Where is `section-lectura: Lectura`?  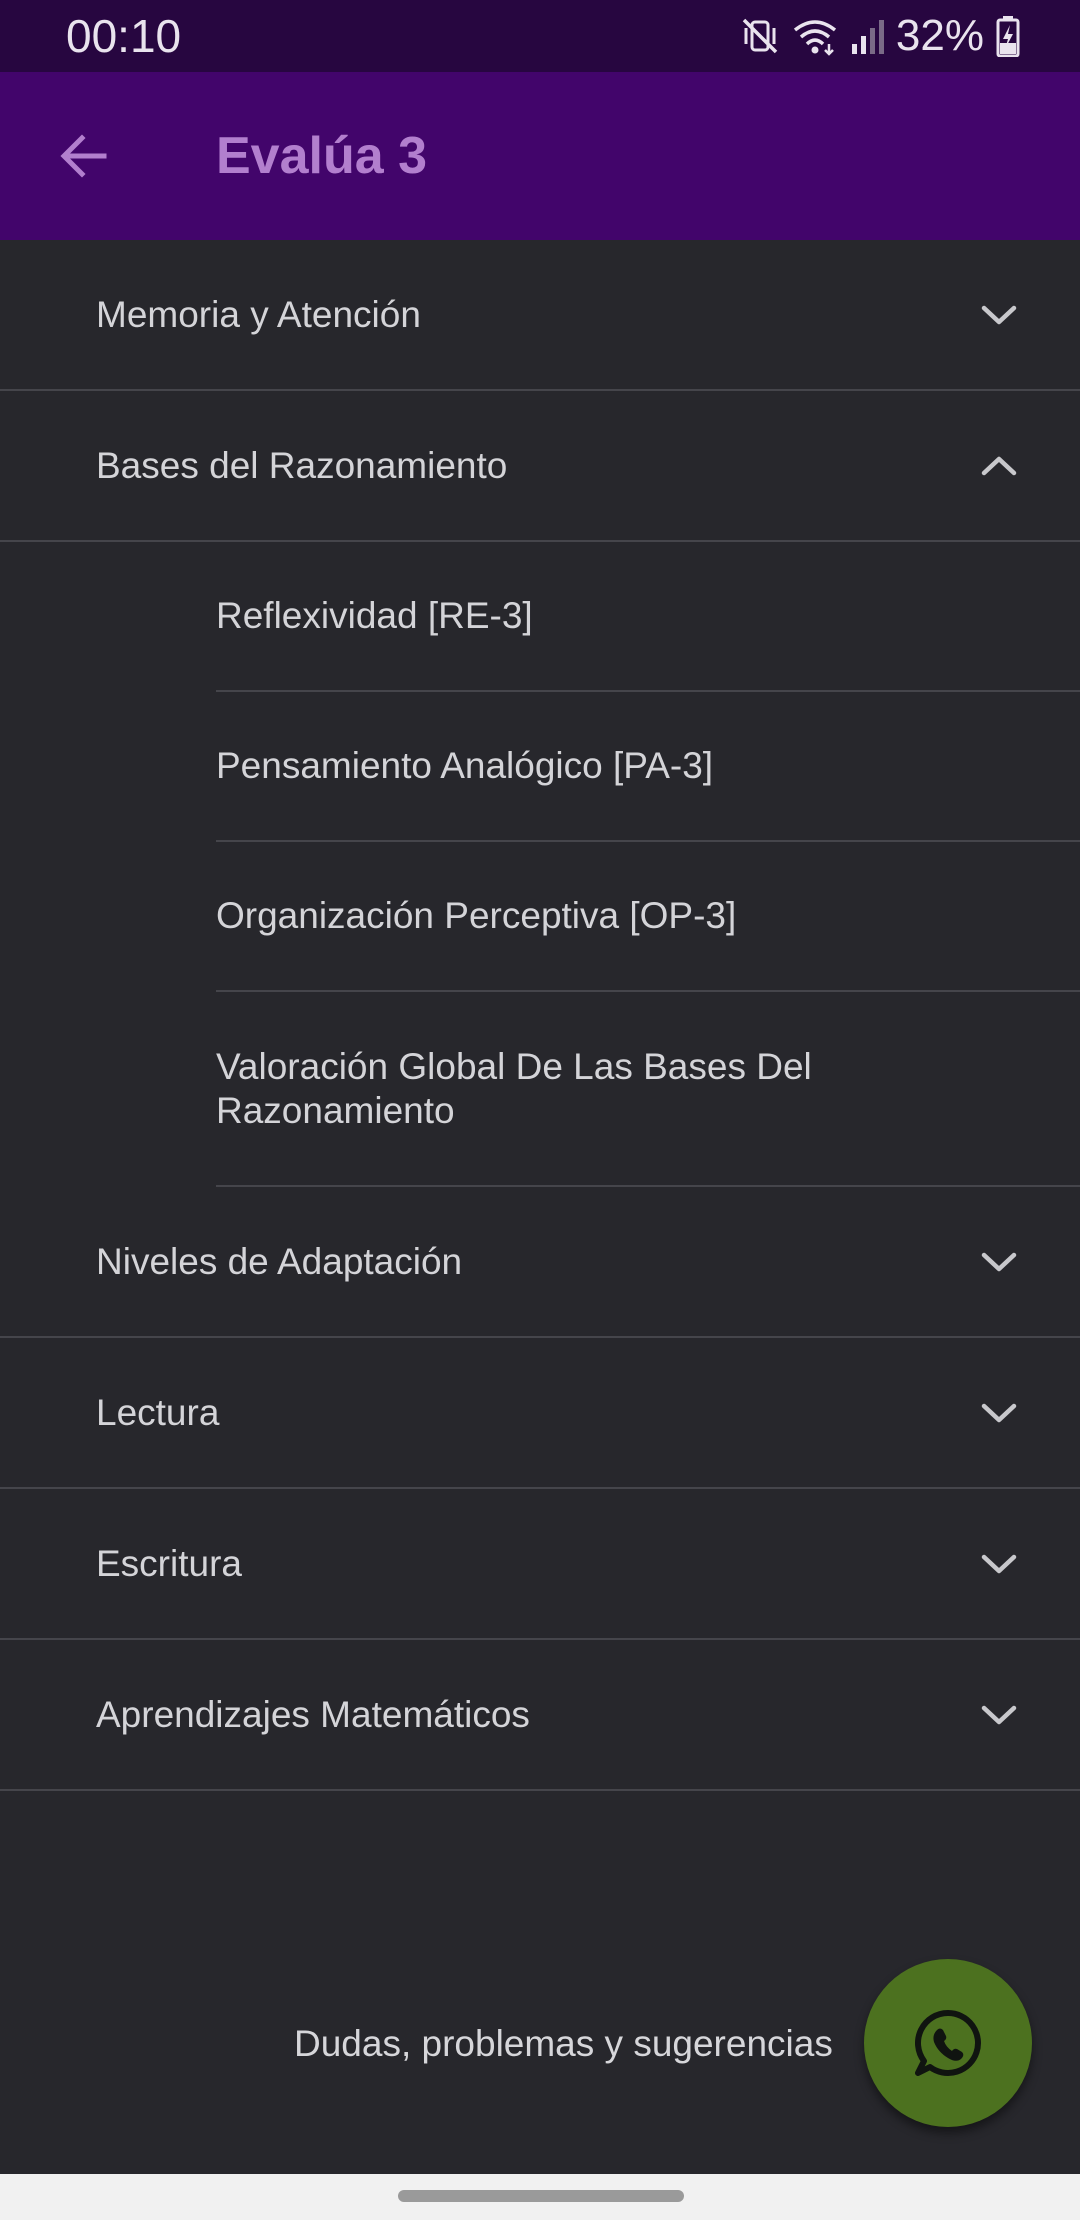 section-lectura: Lectura is located at coordinates (540, 1413).